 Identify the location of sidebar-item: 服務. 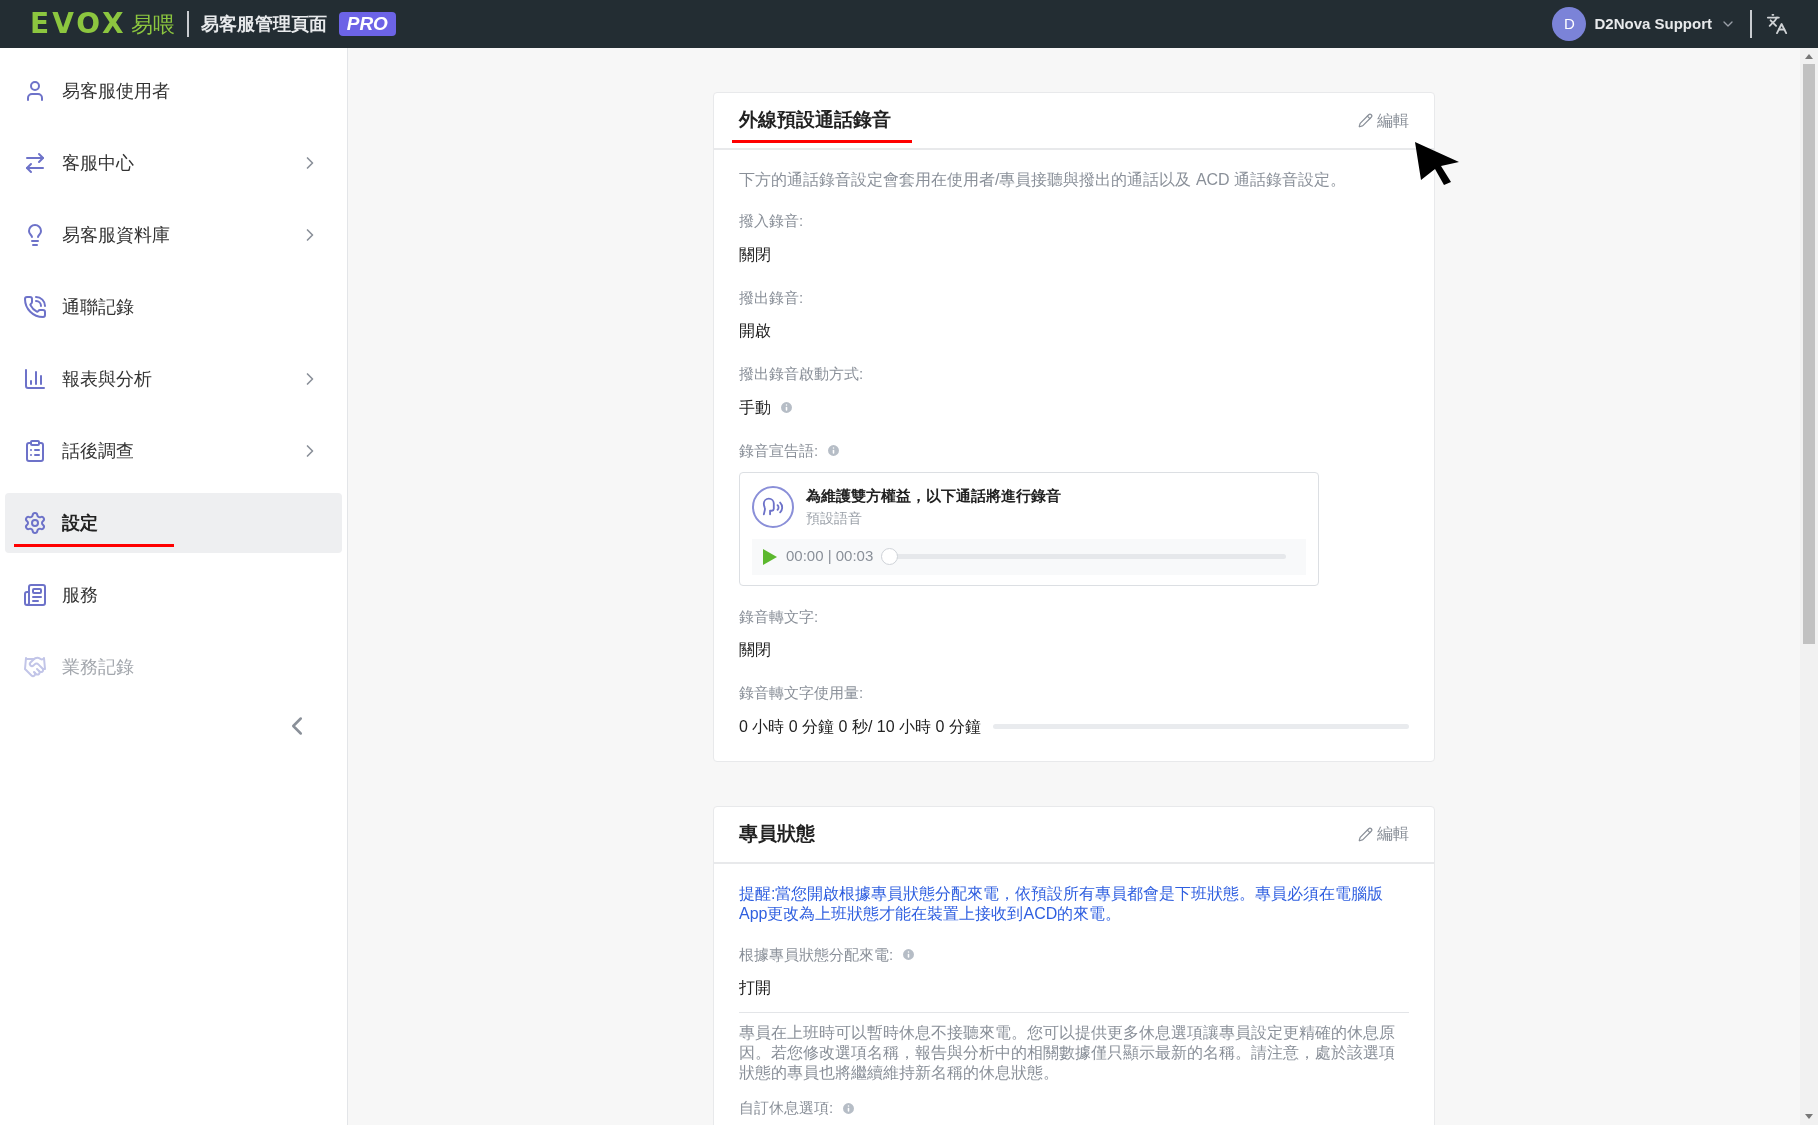
(173, 595).